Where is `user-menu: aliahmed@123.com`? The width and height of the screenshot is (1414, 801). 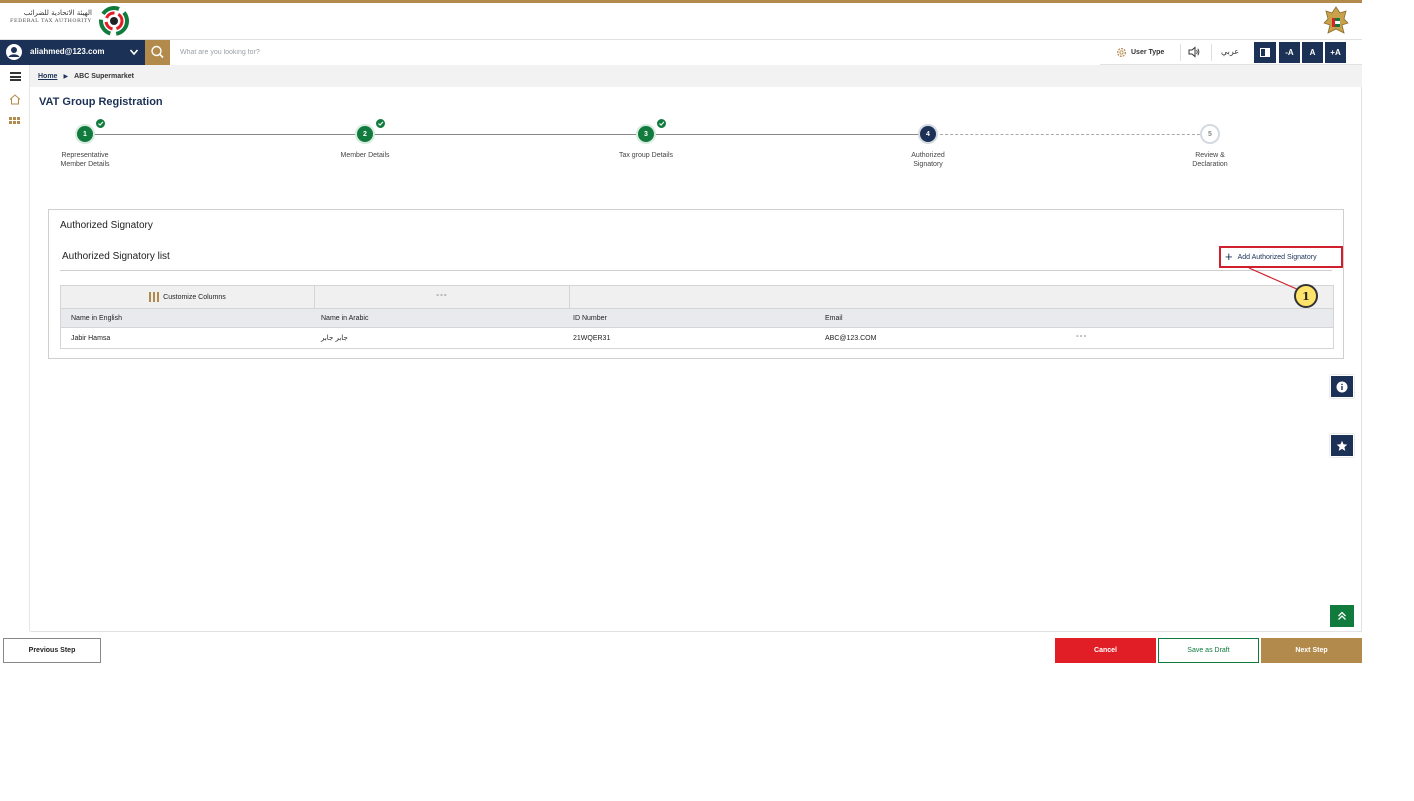 user-menu: aliahmed@123.com is located at coordinates (72, 52).